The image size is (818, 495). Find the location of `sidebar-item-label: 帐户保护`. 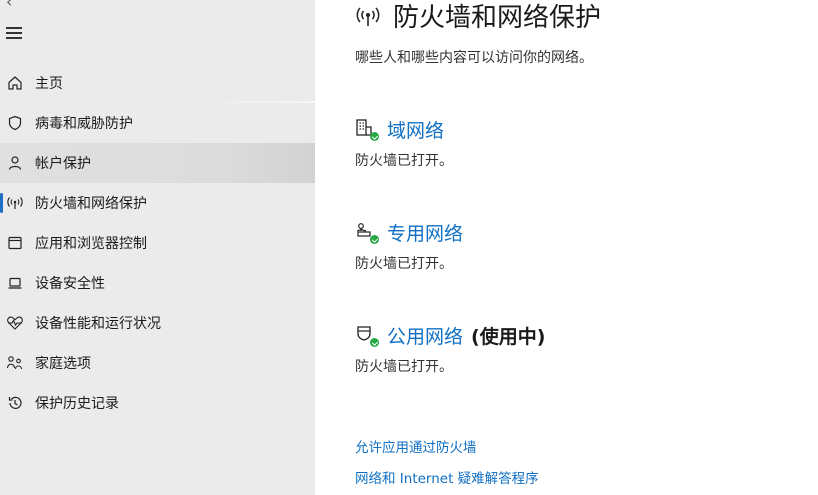

sidebar-item-label: 帐户保护 is located at coordinates (63, 164).